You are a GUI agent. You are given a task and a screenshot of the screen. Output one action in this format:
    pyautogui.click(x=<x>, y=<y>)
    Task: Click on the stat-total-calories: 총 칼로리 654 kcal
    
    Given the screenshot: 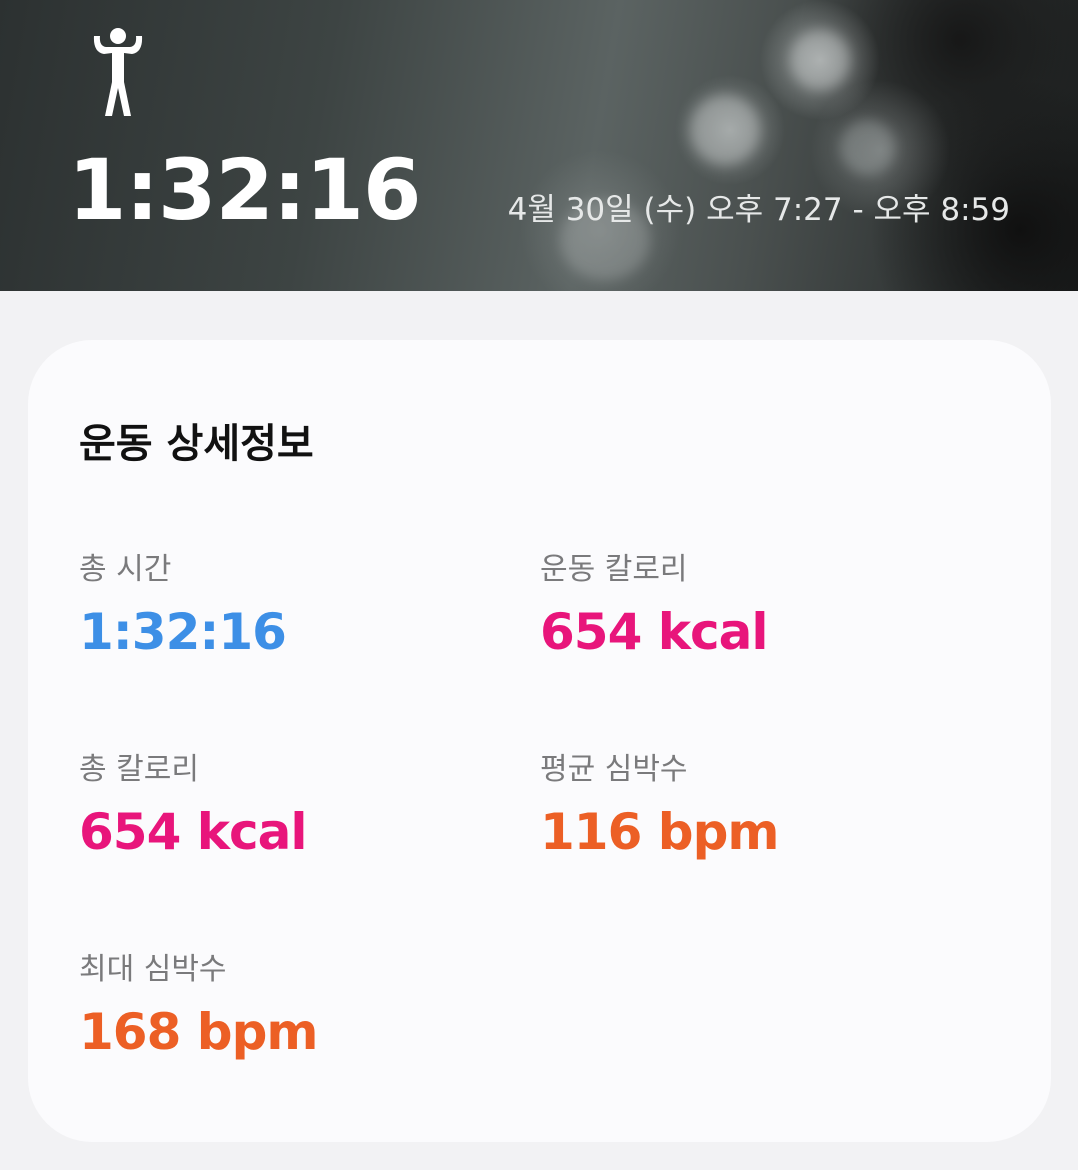 What is the action you would take?
    pyautogui.click(x=193, y=807)
    